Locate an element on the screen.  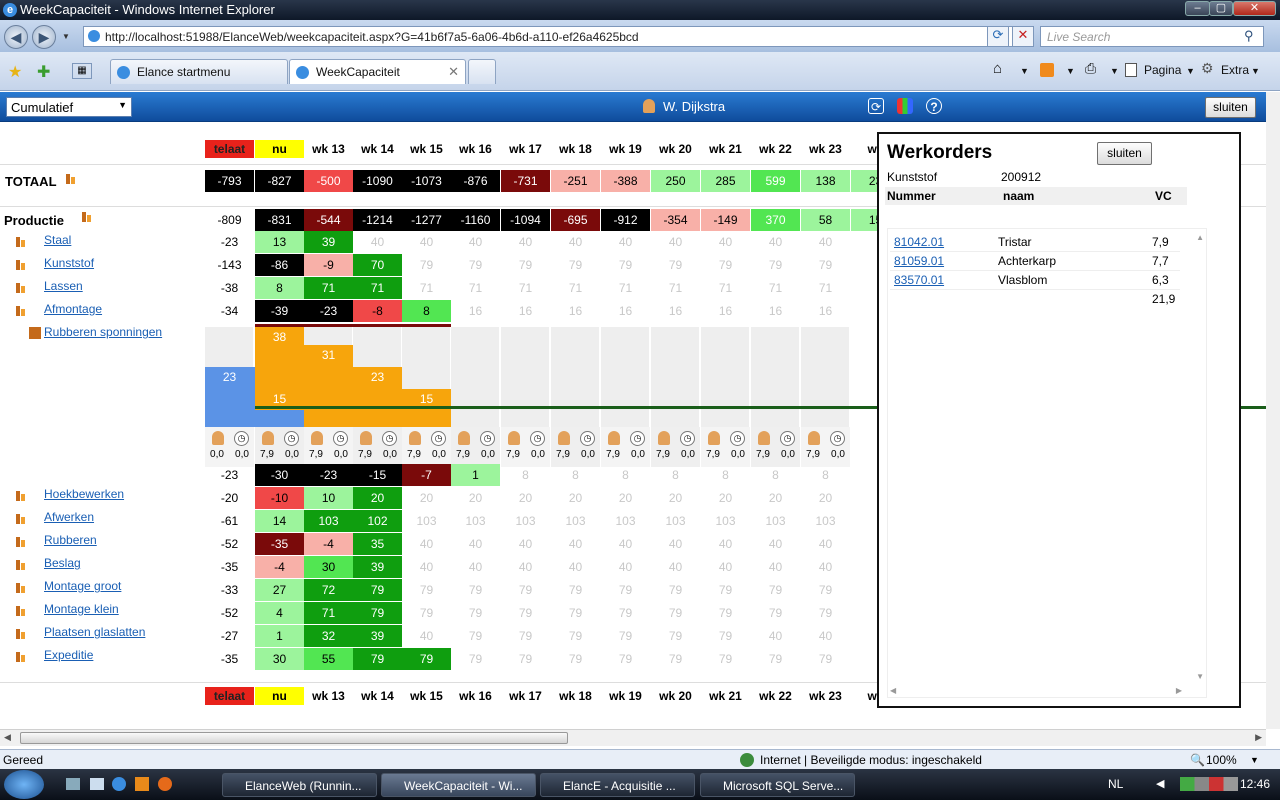
view-select: Cumulatief ▼ is located at coordinates (69, 107).